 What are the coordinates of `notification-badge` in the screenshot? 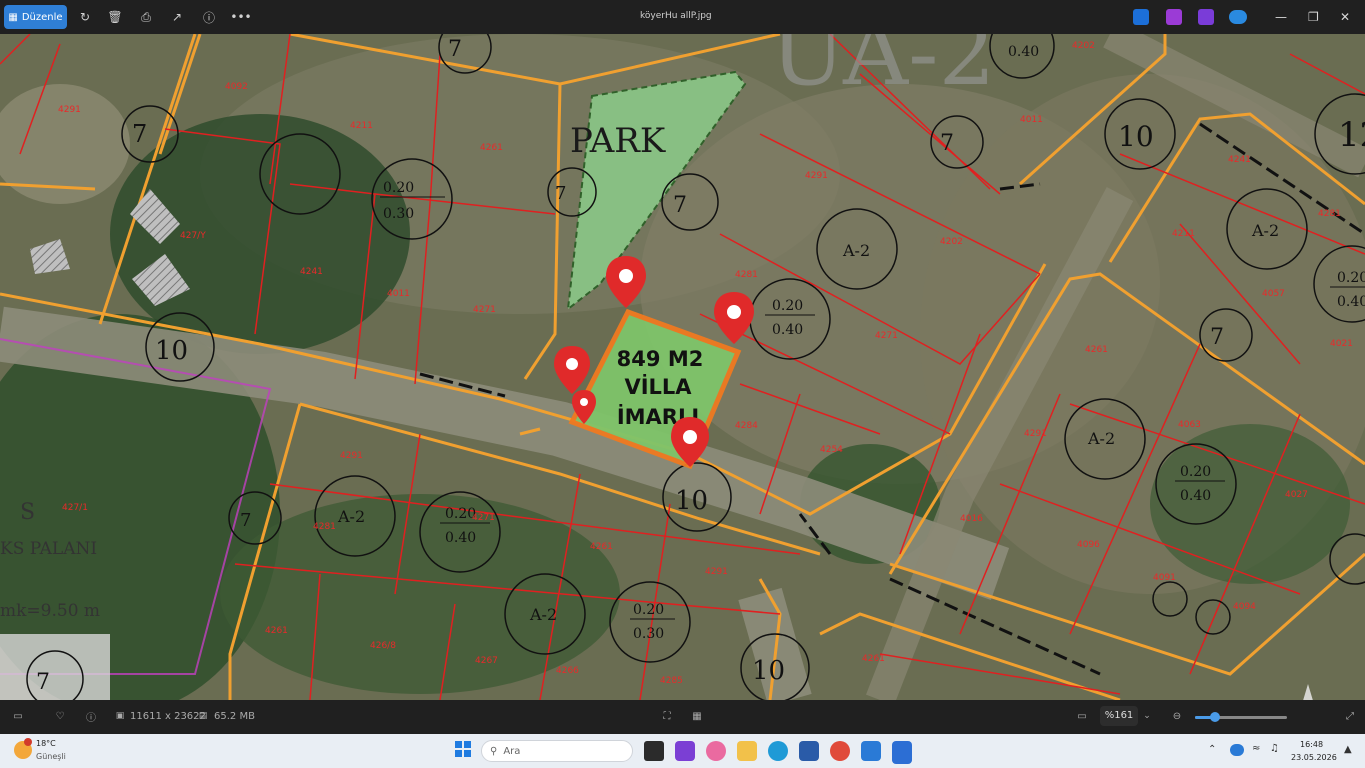 It's located at (28, 742).